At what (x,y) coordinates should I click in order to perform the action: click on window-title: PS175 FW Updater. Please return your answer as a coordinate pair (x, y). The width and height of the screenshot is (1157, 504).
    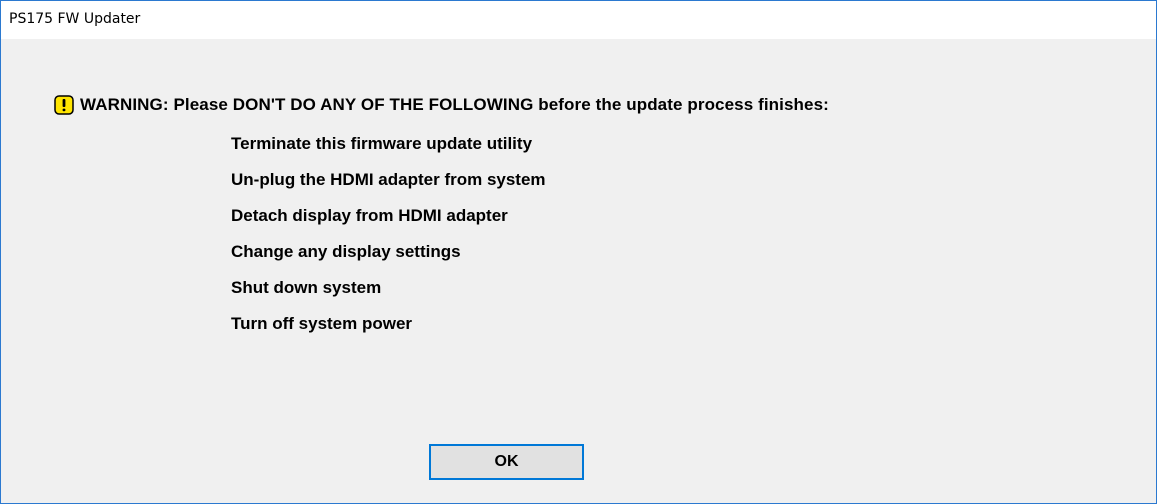
    Looking at the image, I should click on (75, 19).